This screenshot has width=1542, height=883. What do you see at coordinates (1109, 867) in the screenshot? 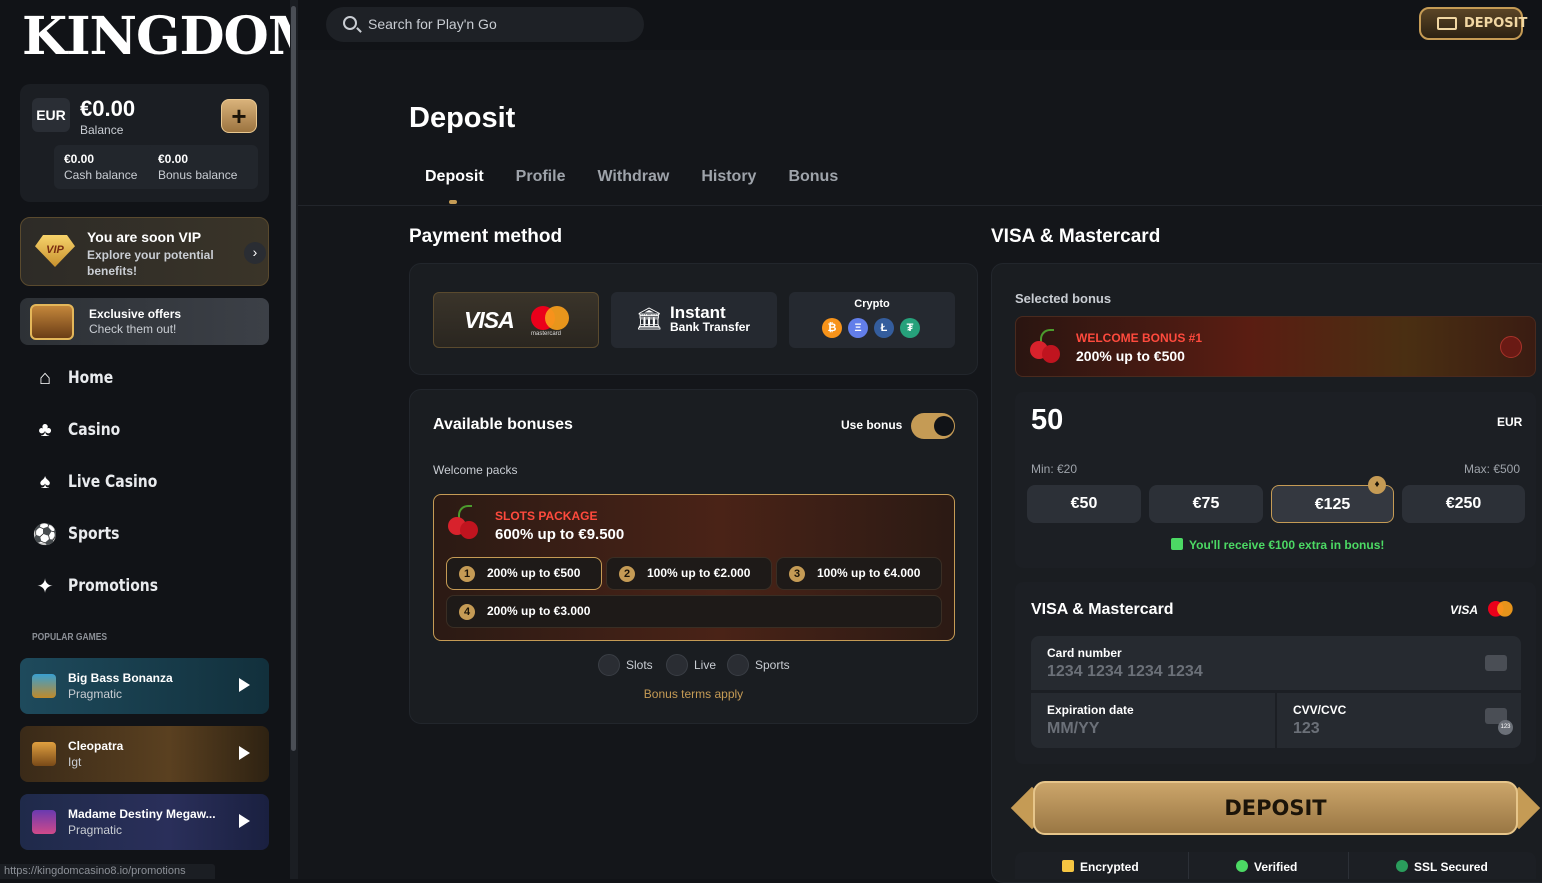
I see `trust-label: Encrypted` at bounding box center [1109, 867].